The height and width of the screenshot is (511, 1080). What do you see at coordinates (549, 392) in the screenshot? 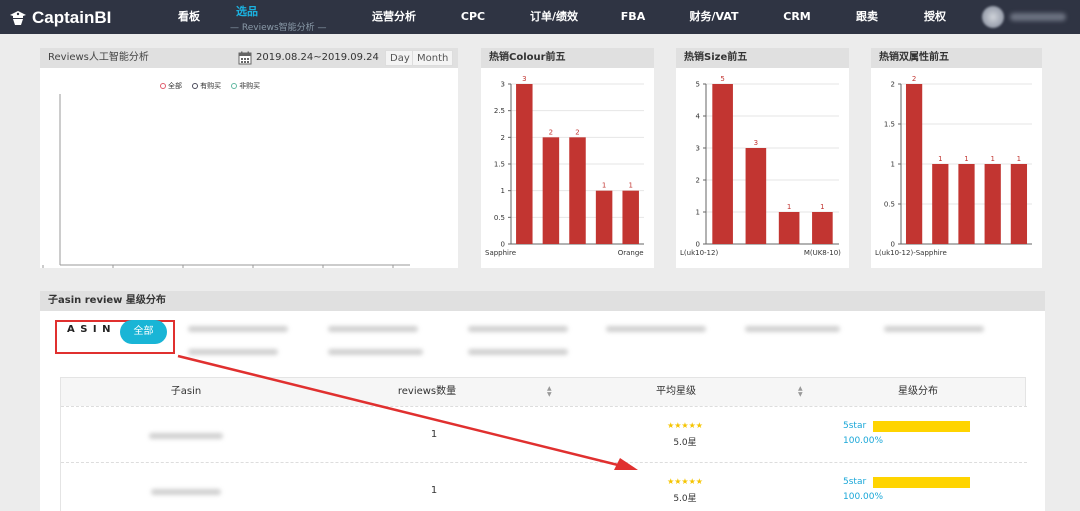
I see `sort-review-count-icon: ▲ ▼` at bounding box center [549, 392].